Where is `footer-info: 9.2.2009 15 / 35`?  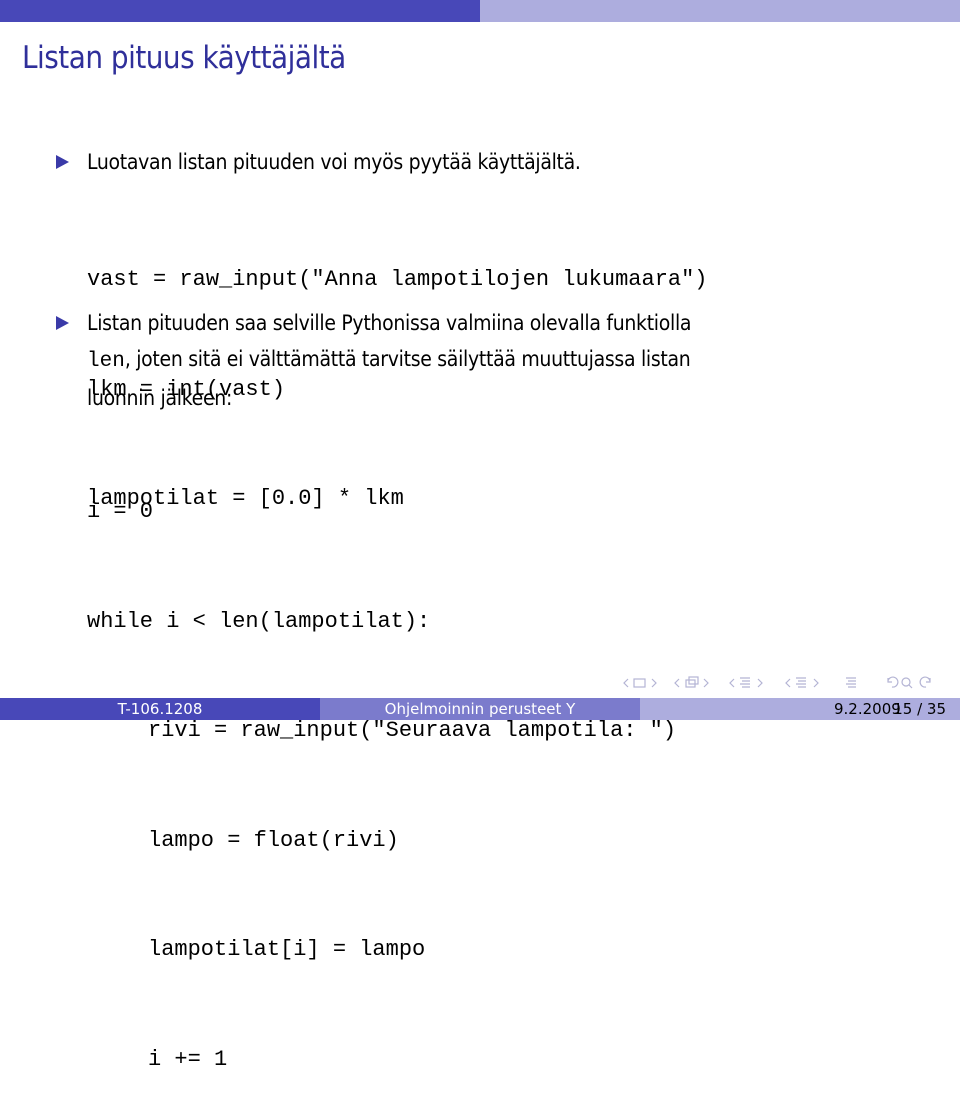 footer-info: 9.2.2009 15 / 35 is located at coordinates (800, 709).